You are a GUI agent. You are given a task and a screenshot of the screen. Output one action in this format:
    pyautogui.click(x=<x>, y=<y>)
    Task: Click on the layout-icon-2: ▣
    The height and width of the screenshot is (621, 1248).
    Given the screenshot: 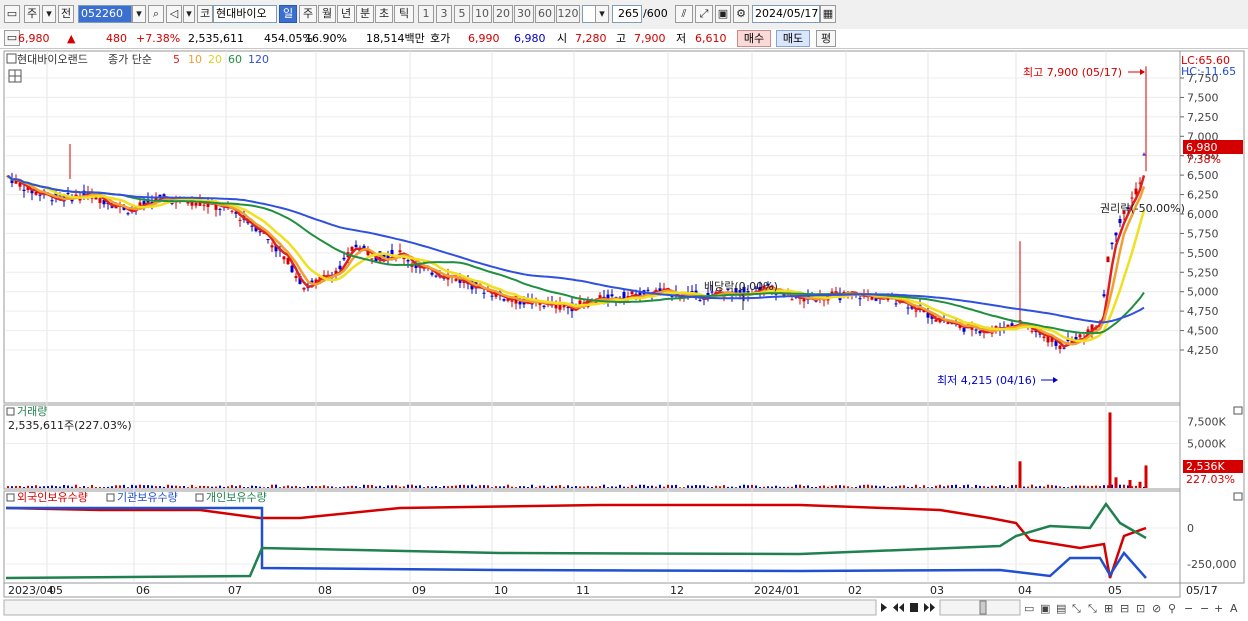 What is the action you would take?
    pyautogui.click(x=1045, y=608)
    